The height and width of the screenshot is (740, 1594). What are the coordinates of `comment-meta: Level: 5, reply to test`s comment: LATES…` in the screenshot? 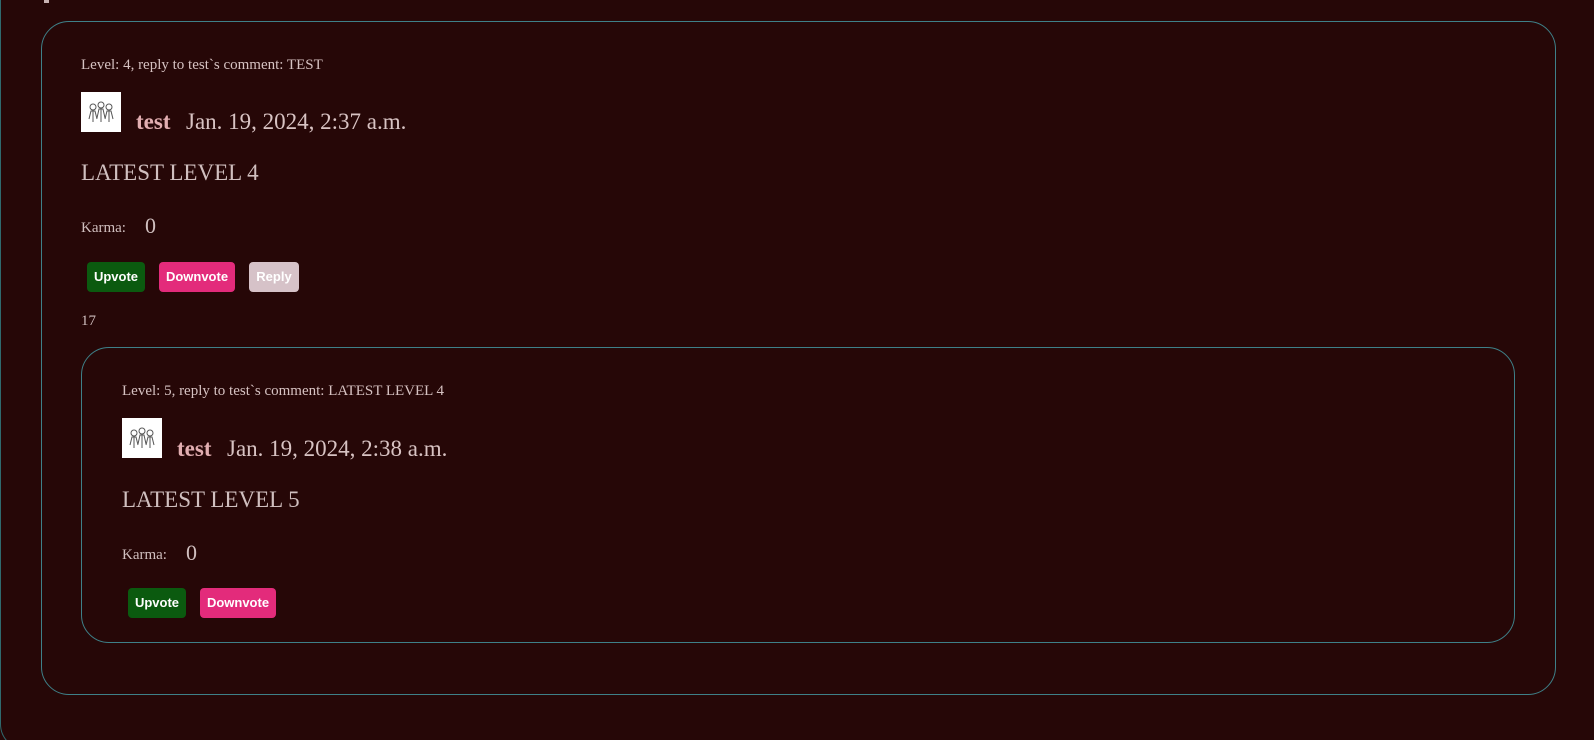 It's located at (283, 391).